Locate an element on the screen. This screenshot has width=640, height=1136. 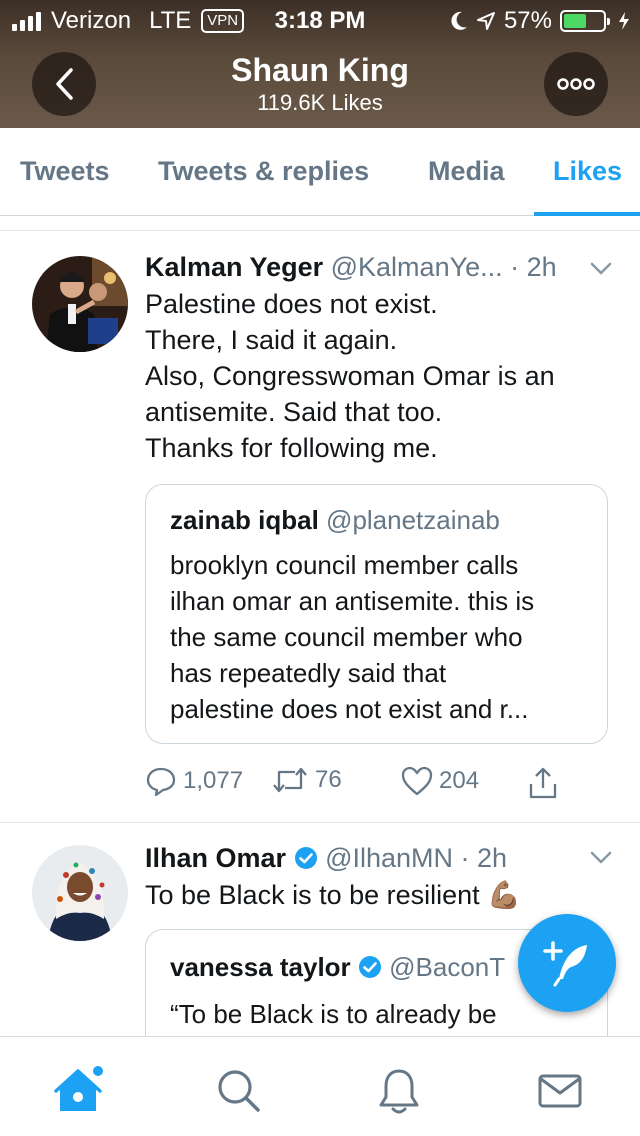
compose-tweet-button is located at coordinates (567, 963).